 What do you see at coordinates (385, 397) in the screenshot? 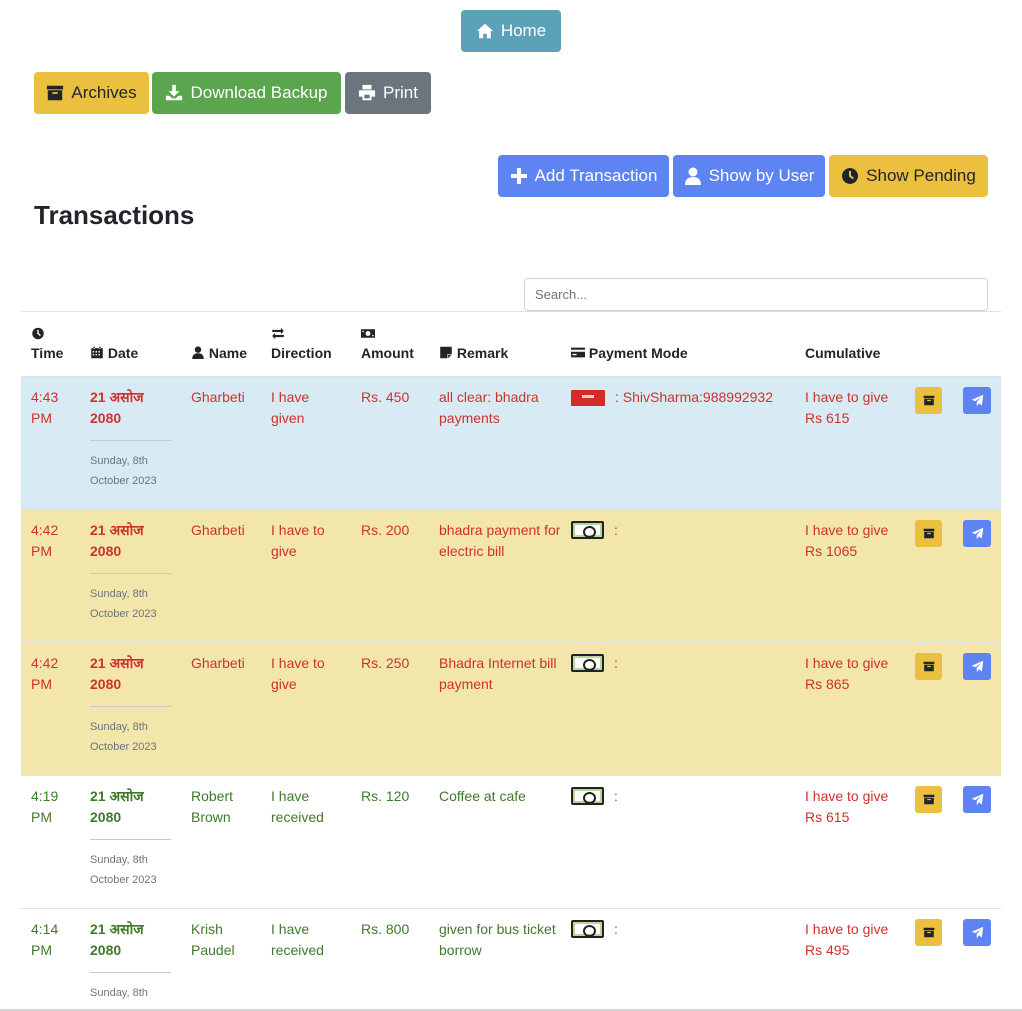
I see `amount-cell: Rs. 450` at bounding box center [385, 397].